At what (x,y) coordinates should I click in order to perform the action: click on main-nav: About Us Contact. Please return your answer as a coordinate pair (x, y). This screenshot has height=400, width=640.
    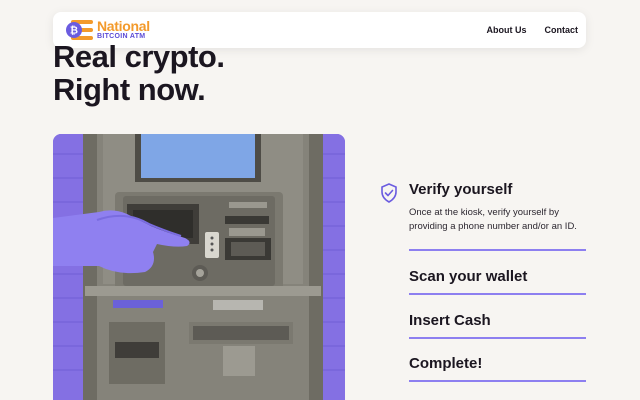
    Looking at the image, I should click on (533, 30).